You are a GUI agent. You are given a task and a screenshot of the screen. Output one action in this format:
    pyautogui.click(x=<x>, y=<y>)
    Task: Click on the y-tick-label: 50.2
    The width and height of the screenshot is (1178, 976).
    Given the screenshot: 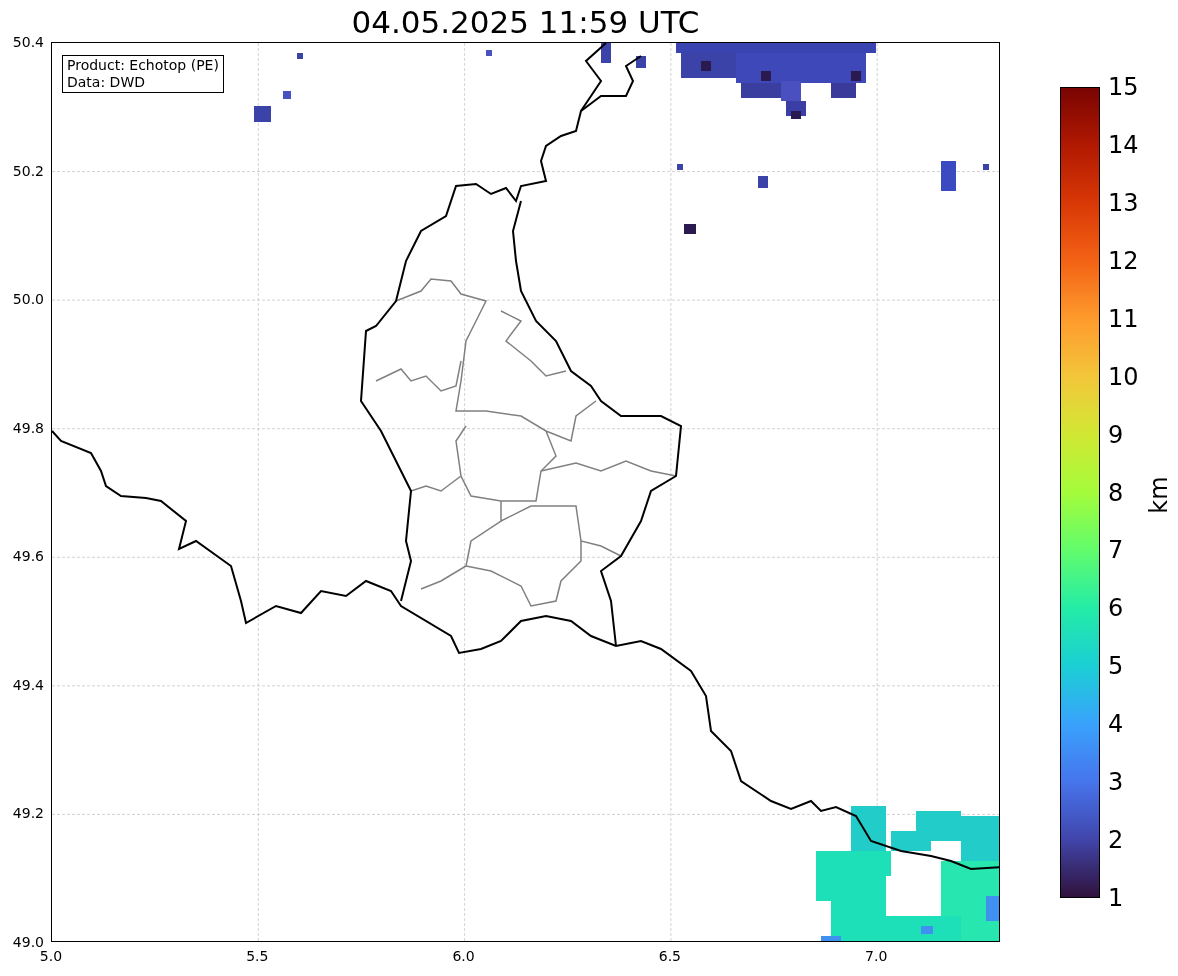 What is the action you would take?
    pyautogui.click(x=27, y=170)
    